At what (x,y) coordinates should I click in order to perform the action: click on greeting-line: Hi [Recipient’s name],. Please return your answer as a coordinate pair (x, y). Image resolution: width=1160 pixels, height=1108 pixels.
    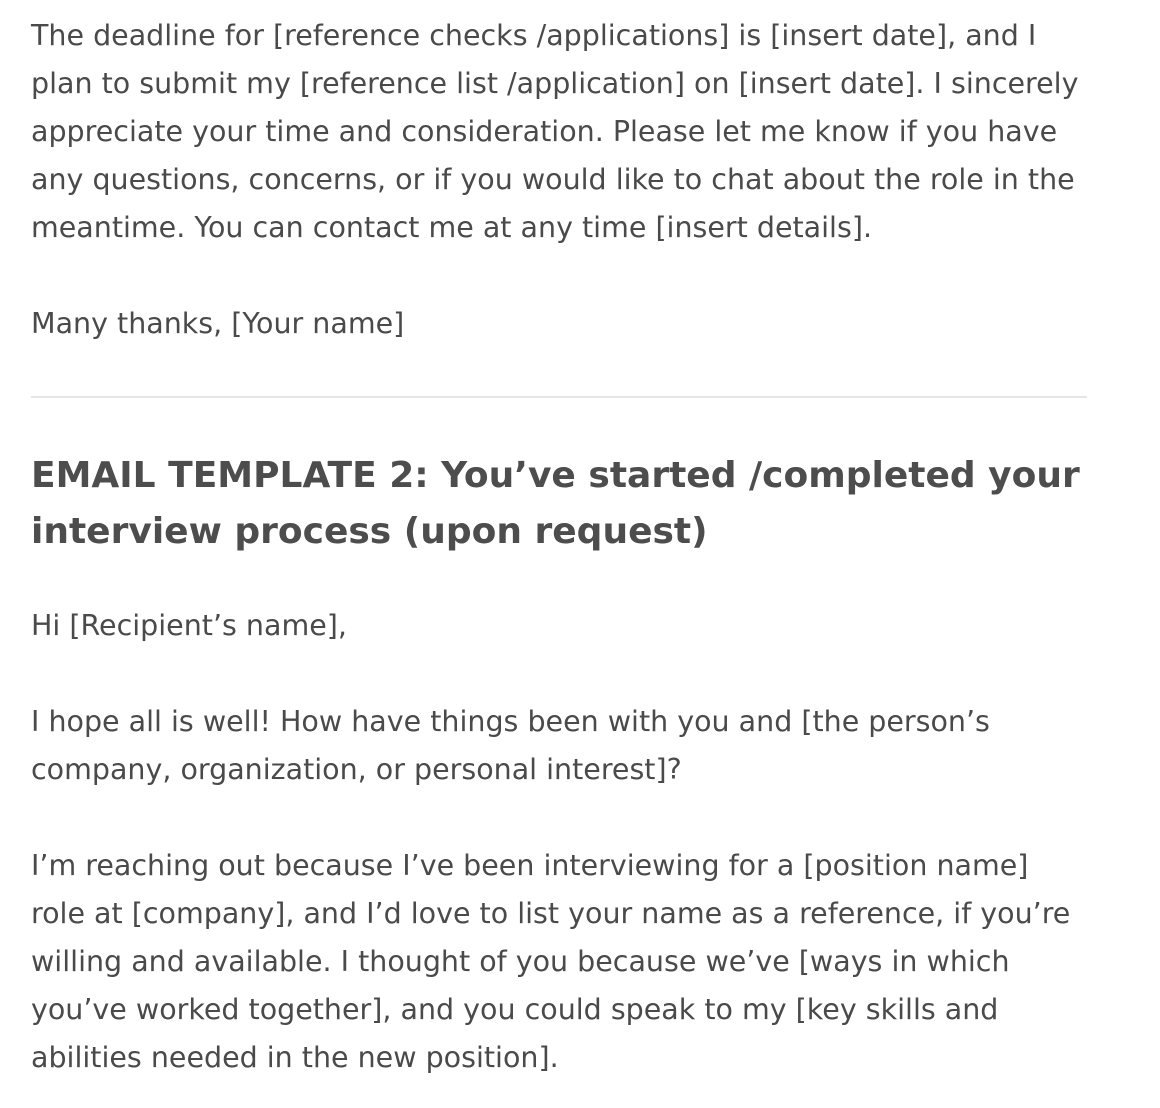
    Looking at the image, I should click on (189, 625).